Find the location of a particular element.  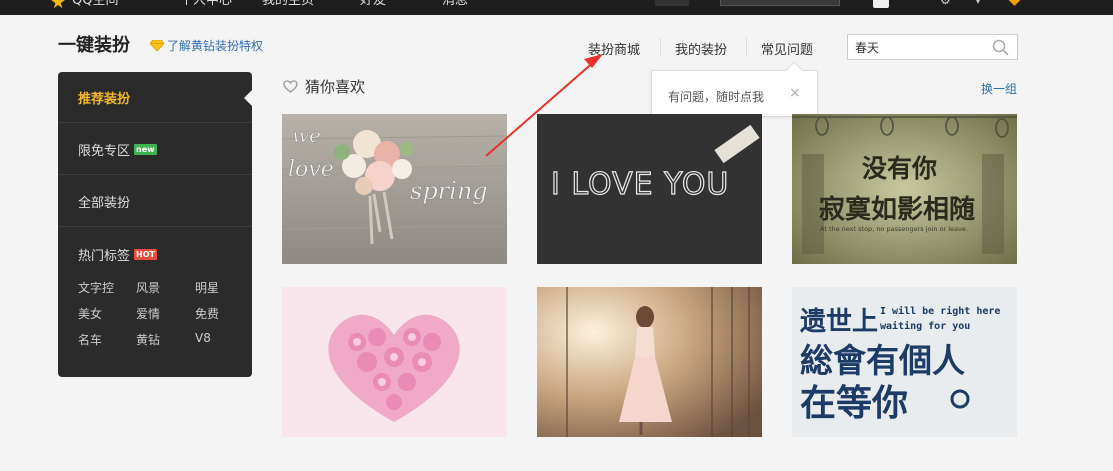

tag-link: V8 is located at coordinates (203, 338).